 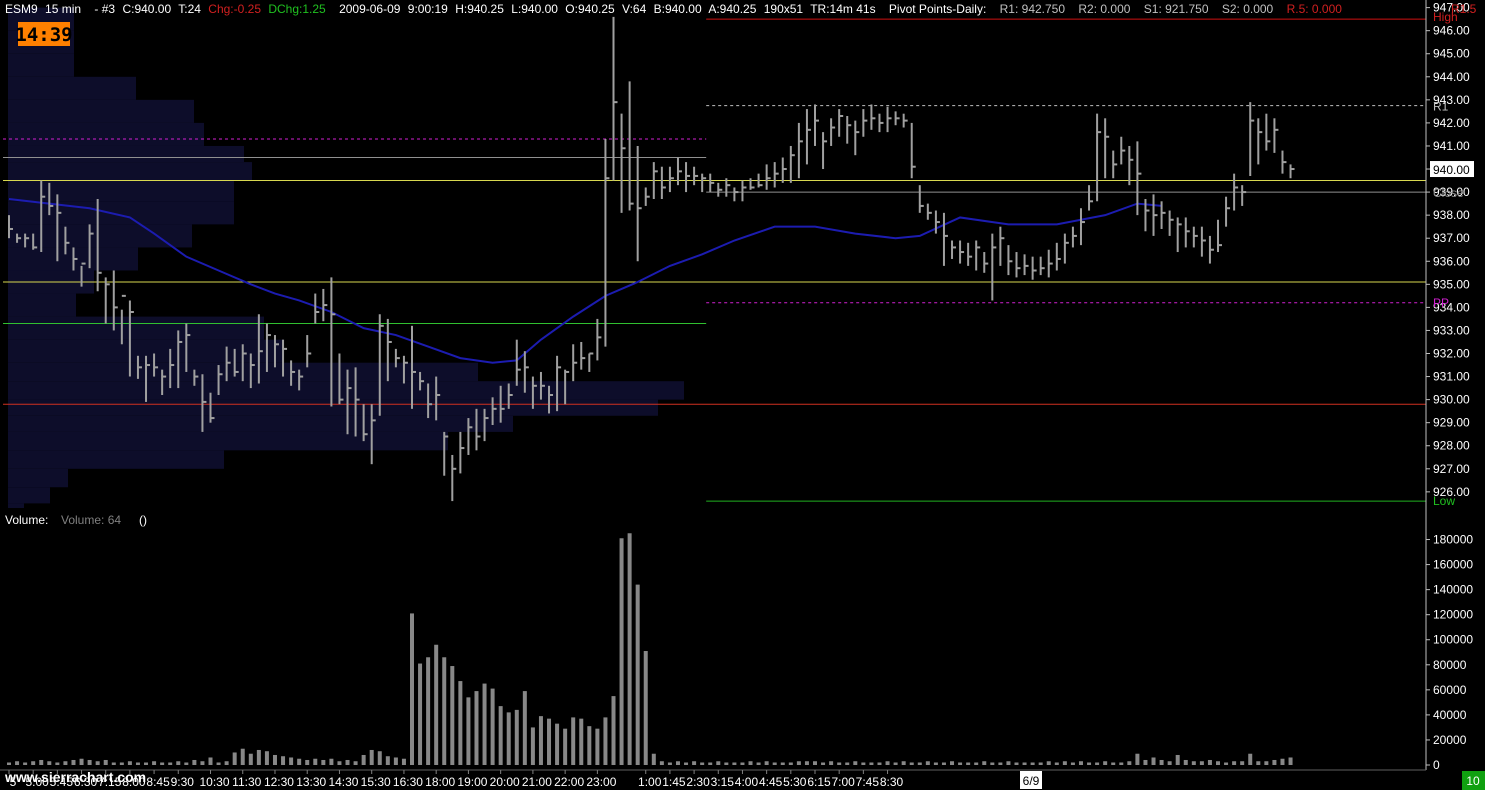 I want to click on volume-tick-label: 60000, so click(x=1450, y=690).